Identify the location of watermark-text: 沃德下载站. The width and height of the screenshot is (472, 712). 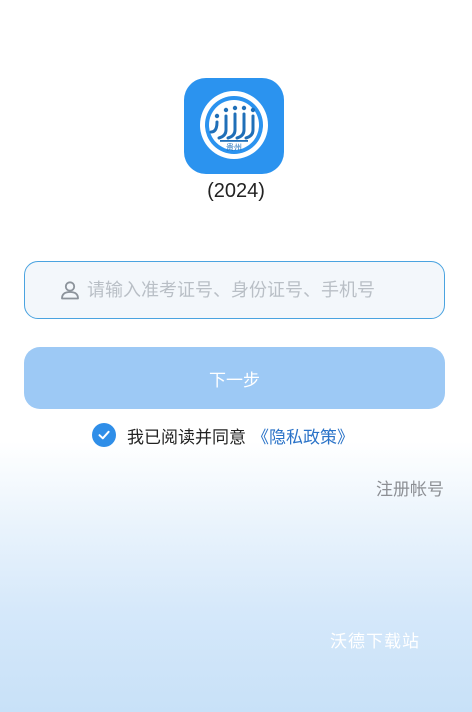
(375, 642).